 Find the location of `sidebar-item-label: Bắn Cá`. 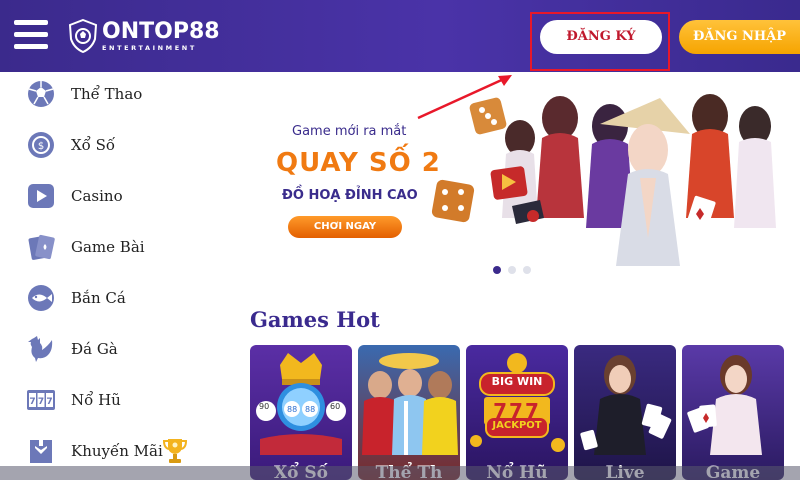

sidebar-item-label: Bắn Cá is located at coordinates (98, 298).